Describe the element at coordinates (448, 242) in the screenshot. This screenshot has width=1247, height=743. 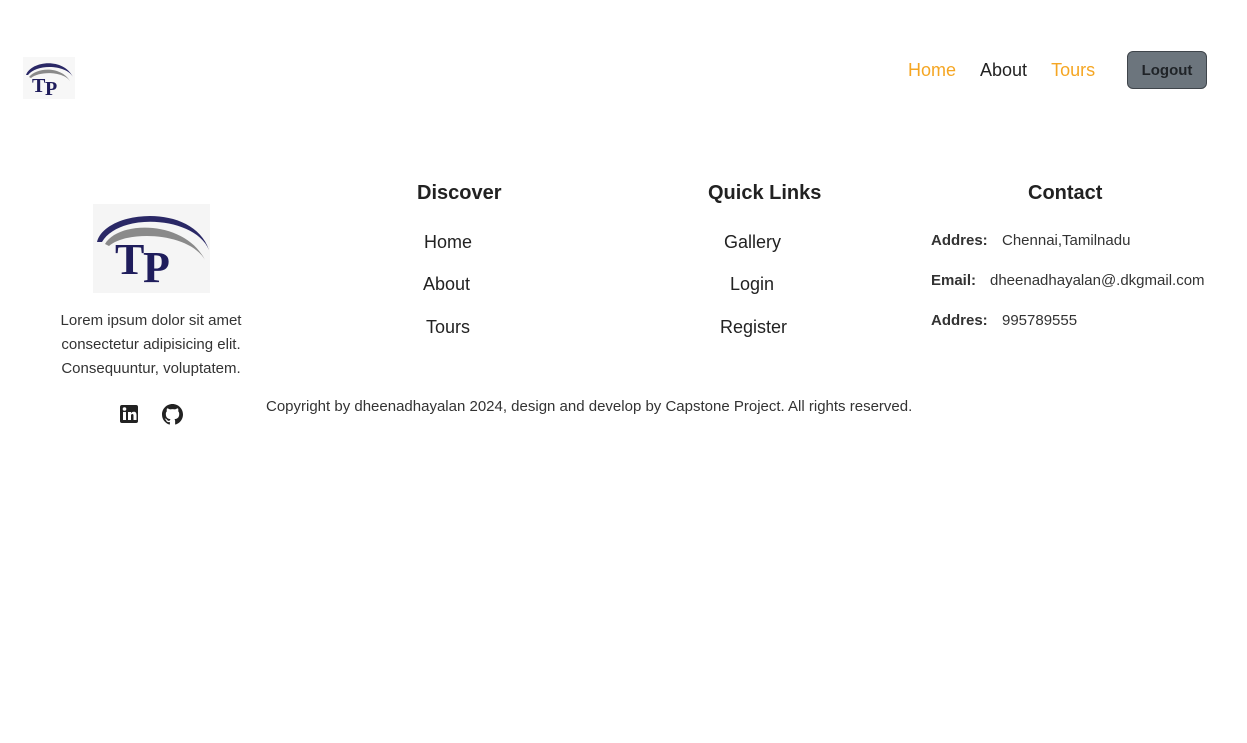
I see `footer-link-home: Home` at that location.